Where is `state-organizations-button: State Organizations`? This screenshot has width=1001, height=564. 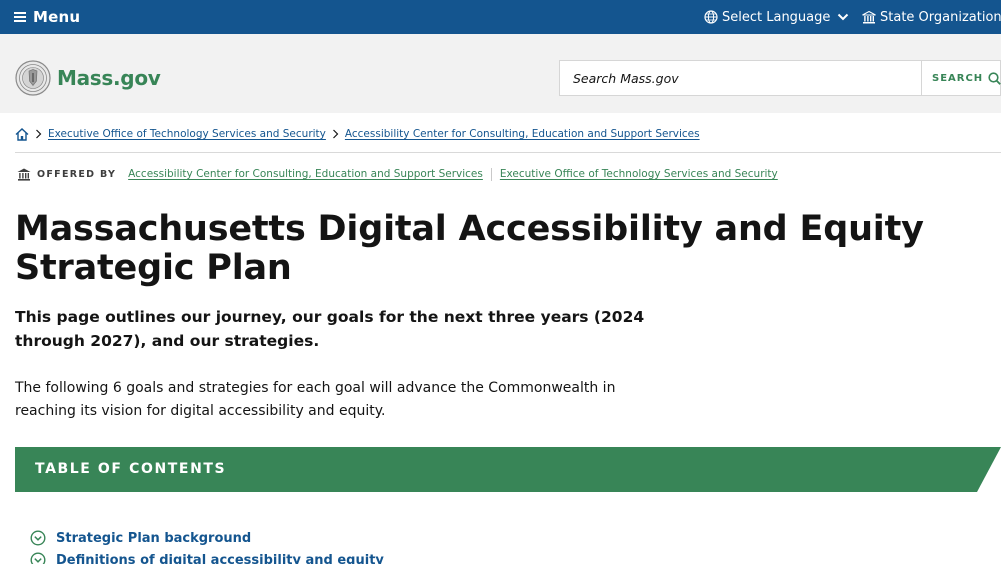
state-organizations-button: State Organizations is located at coordinates (931, 17).